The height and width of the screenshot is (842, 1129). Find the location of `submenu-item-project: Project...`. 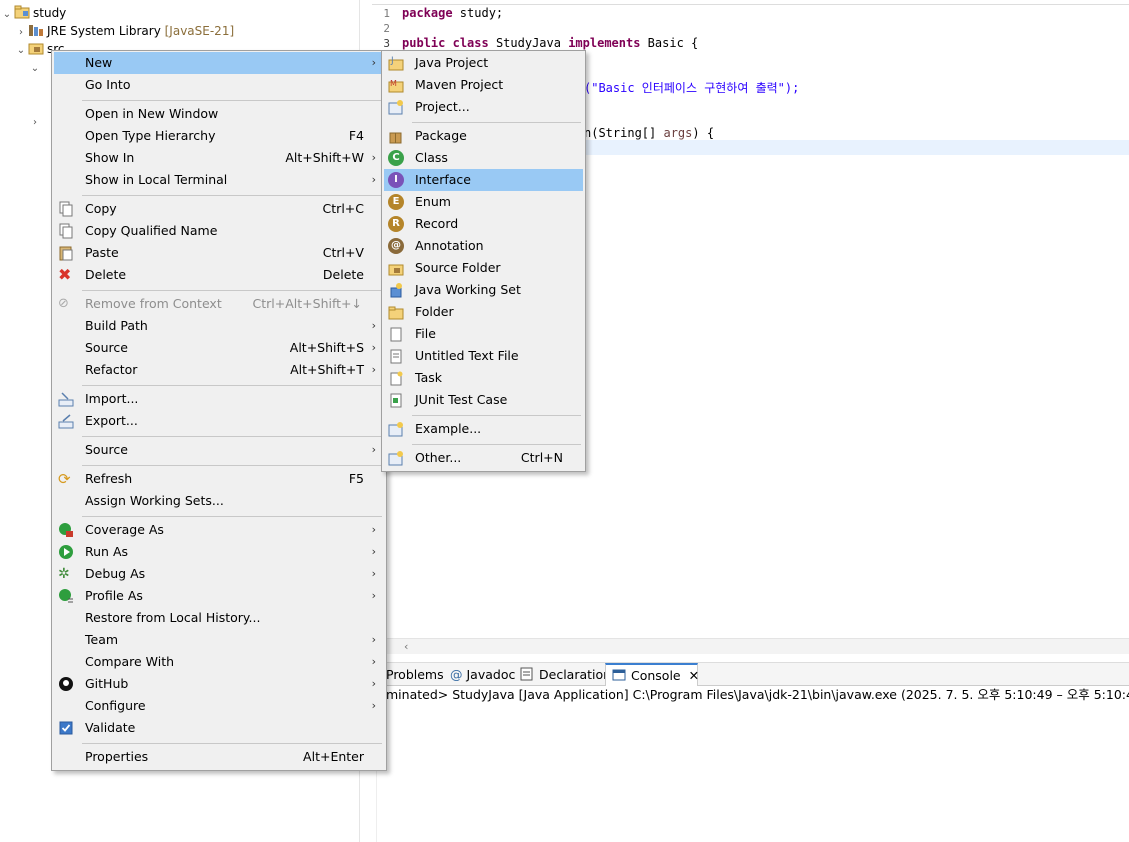

submenu-item-project: Project... is located at coordinates (483, 107).